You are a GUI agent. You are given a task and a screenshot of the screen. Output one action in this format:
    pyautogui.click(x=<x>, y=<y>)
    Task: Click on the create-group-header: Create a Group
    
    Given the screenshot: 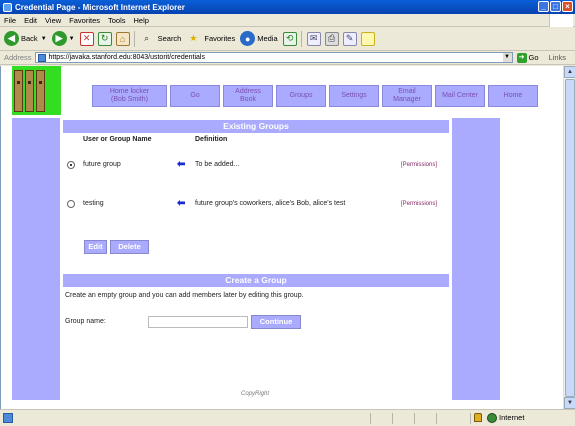 What is the action you would take?
    pyautogui.click(x=256, y=280)
    